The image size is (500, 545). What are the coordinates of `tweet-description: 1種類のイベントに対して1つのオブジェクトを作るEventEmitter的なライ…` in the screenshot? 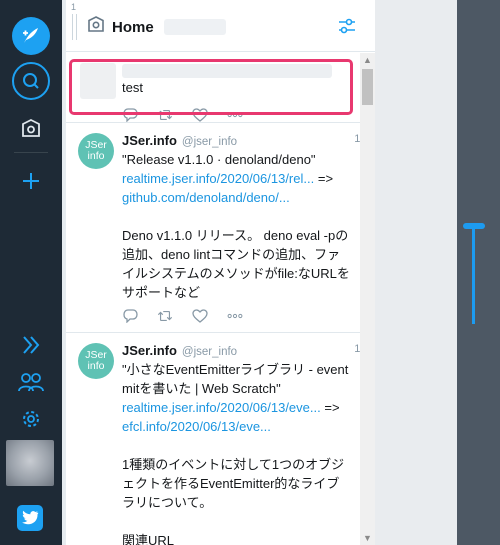 It's located at (233, 483).